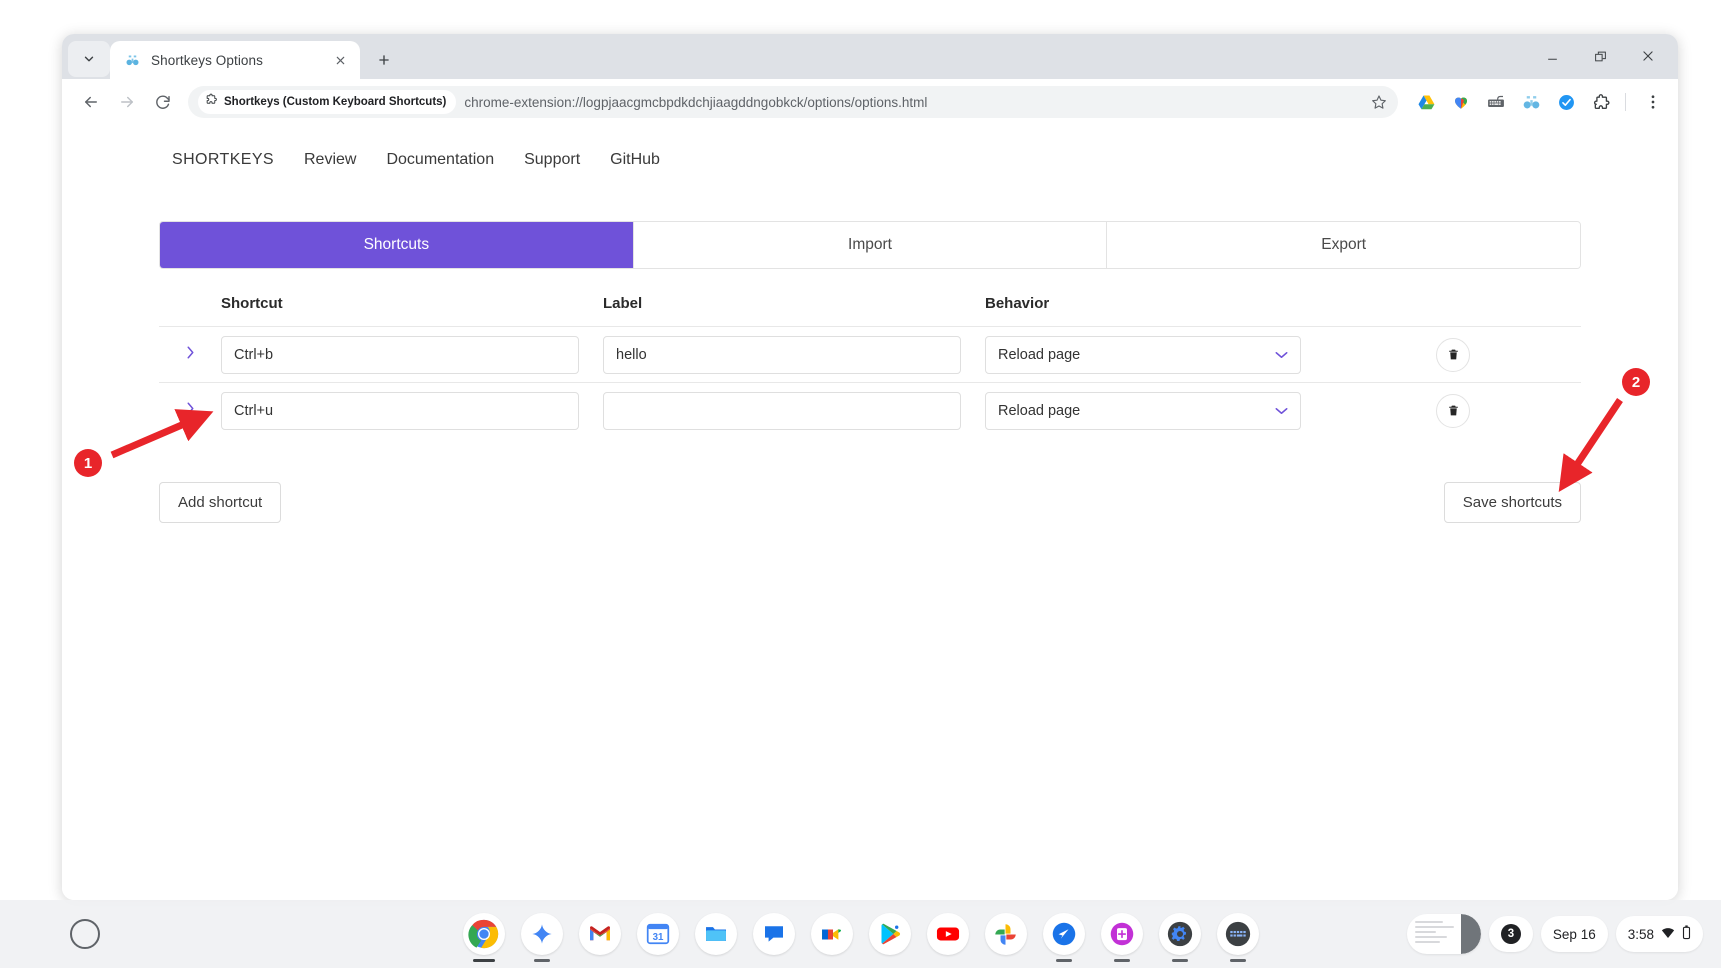 This screenshot has width=1721, height=968. Describe the element at coordinates (599, 934) in the screenshot. I see `shelf-app-gmail` at that location.